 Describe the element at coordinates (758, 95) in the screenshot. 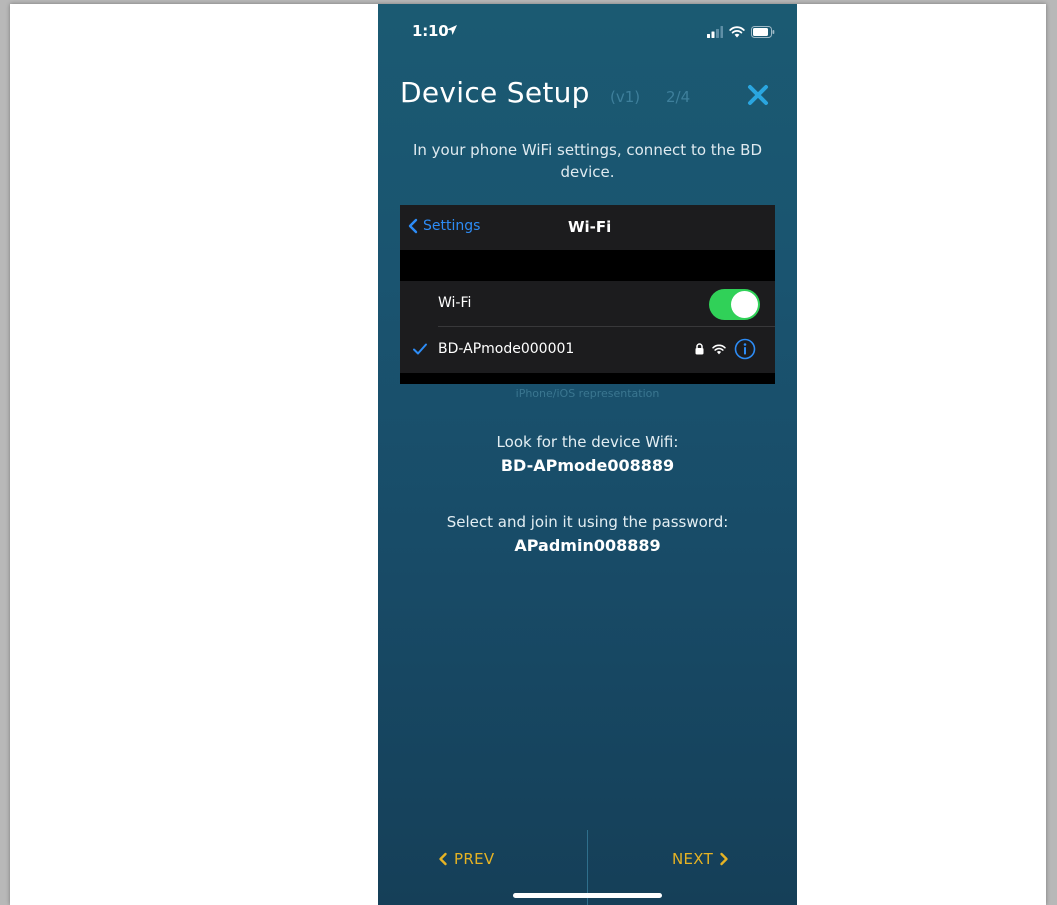

I see `close-icon` at that location.